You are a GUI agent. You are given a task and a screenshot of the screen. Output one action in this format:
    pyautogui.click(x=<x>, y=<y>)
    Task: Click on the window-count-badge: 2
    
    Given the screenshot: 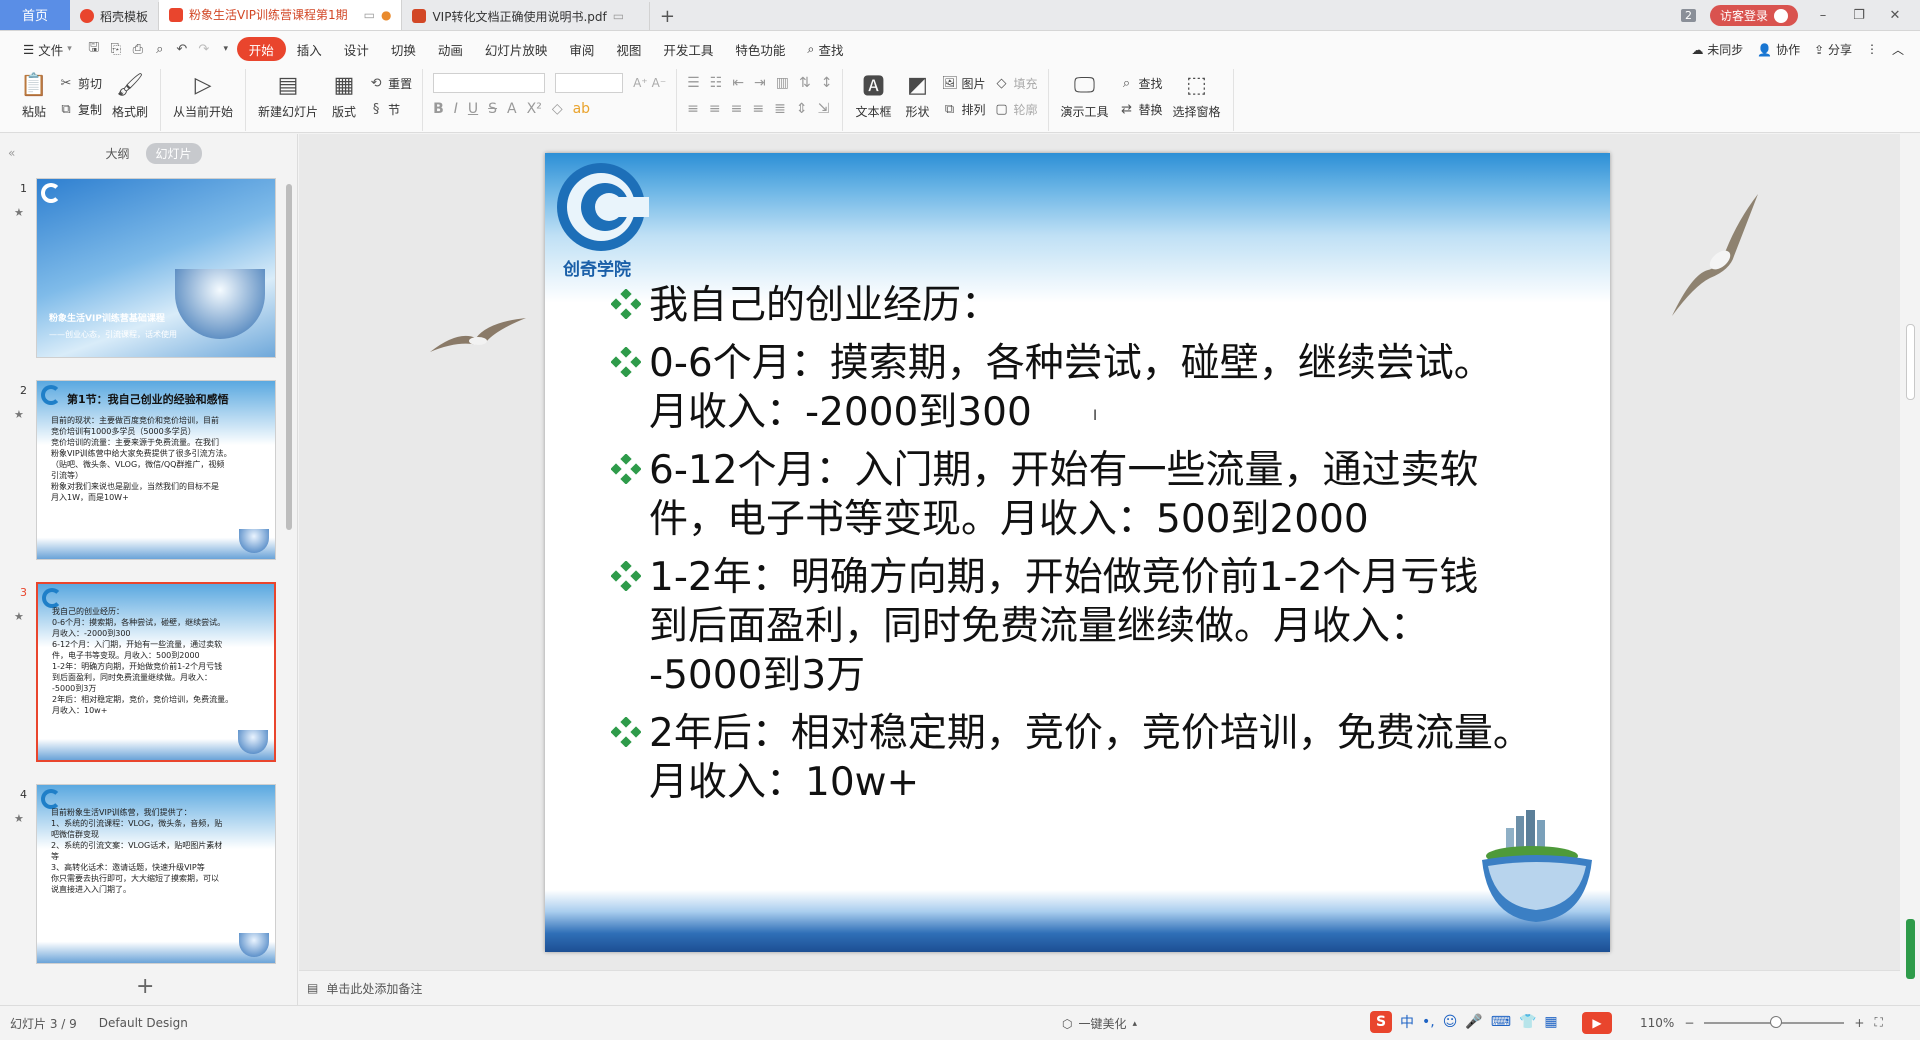 What is the action you would take?
    pyautogui.click(x=1688, y=15)
    